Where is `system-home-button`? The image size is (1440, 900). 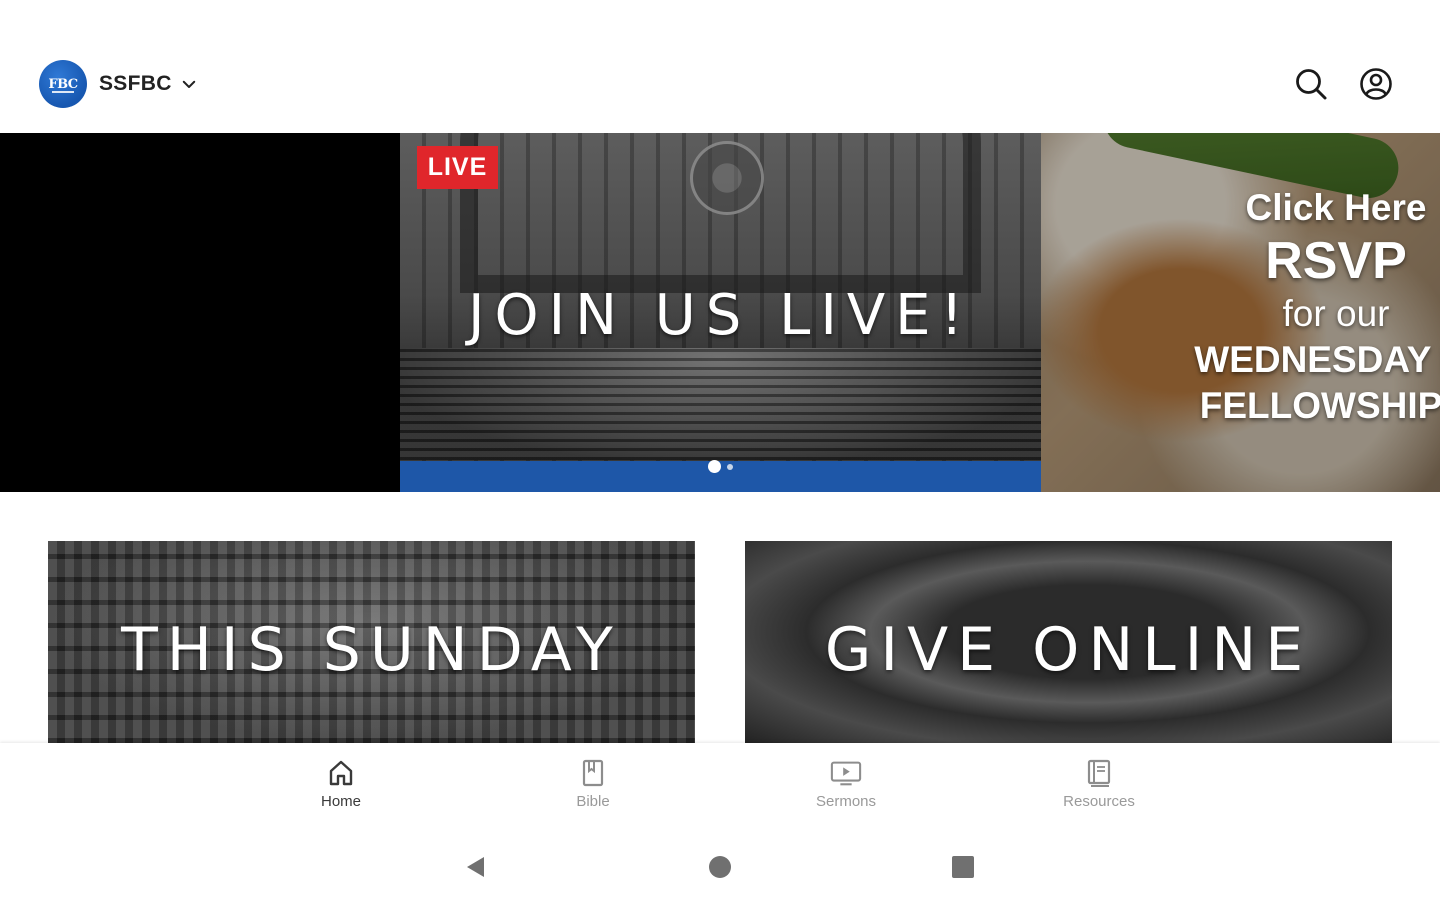 system-home-button is located at coordinates (720, 867).